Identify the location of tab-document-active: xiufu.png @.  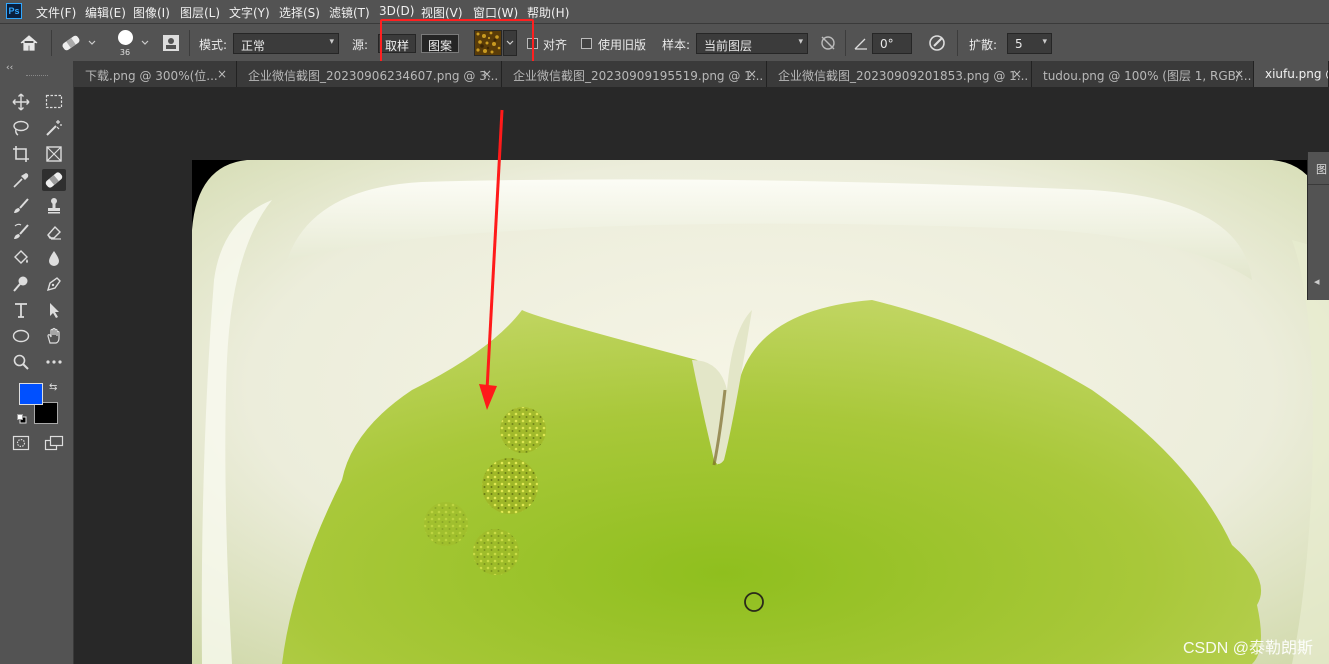
(1291, 74).